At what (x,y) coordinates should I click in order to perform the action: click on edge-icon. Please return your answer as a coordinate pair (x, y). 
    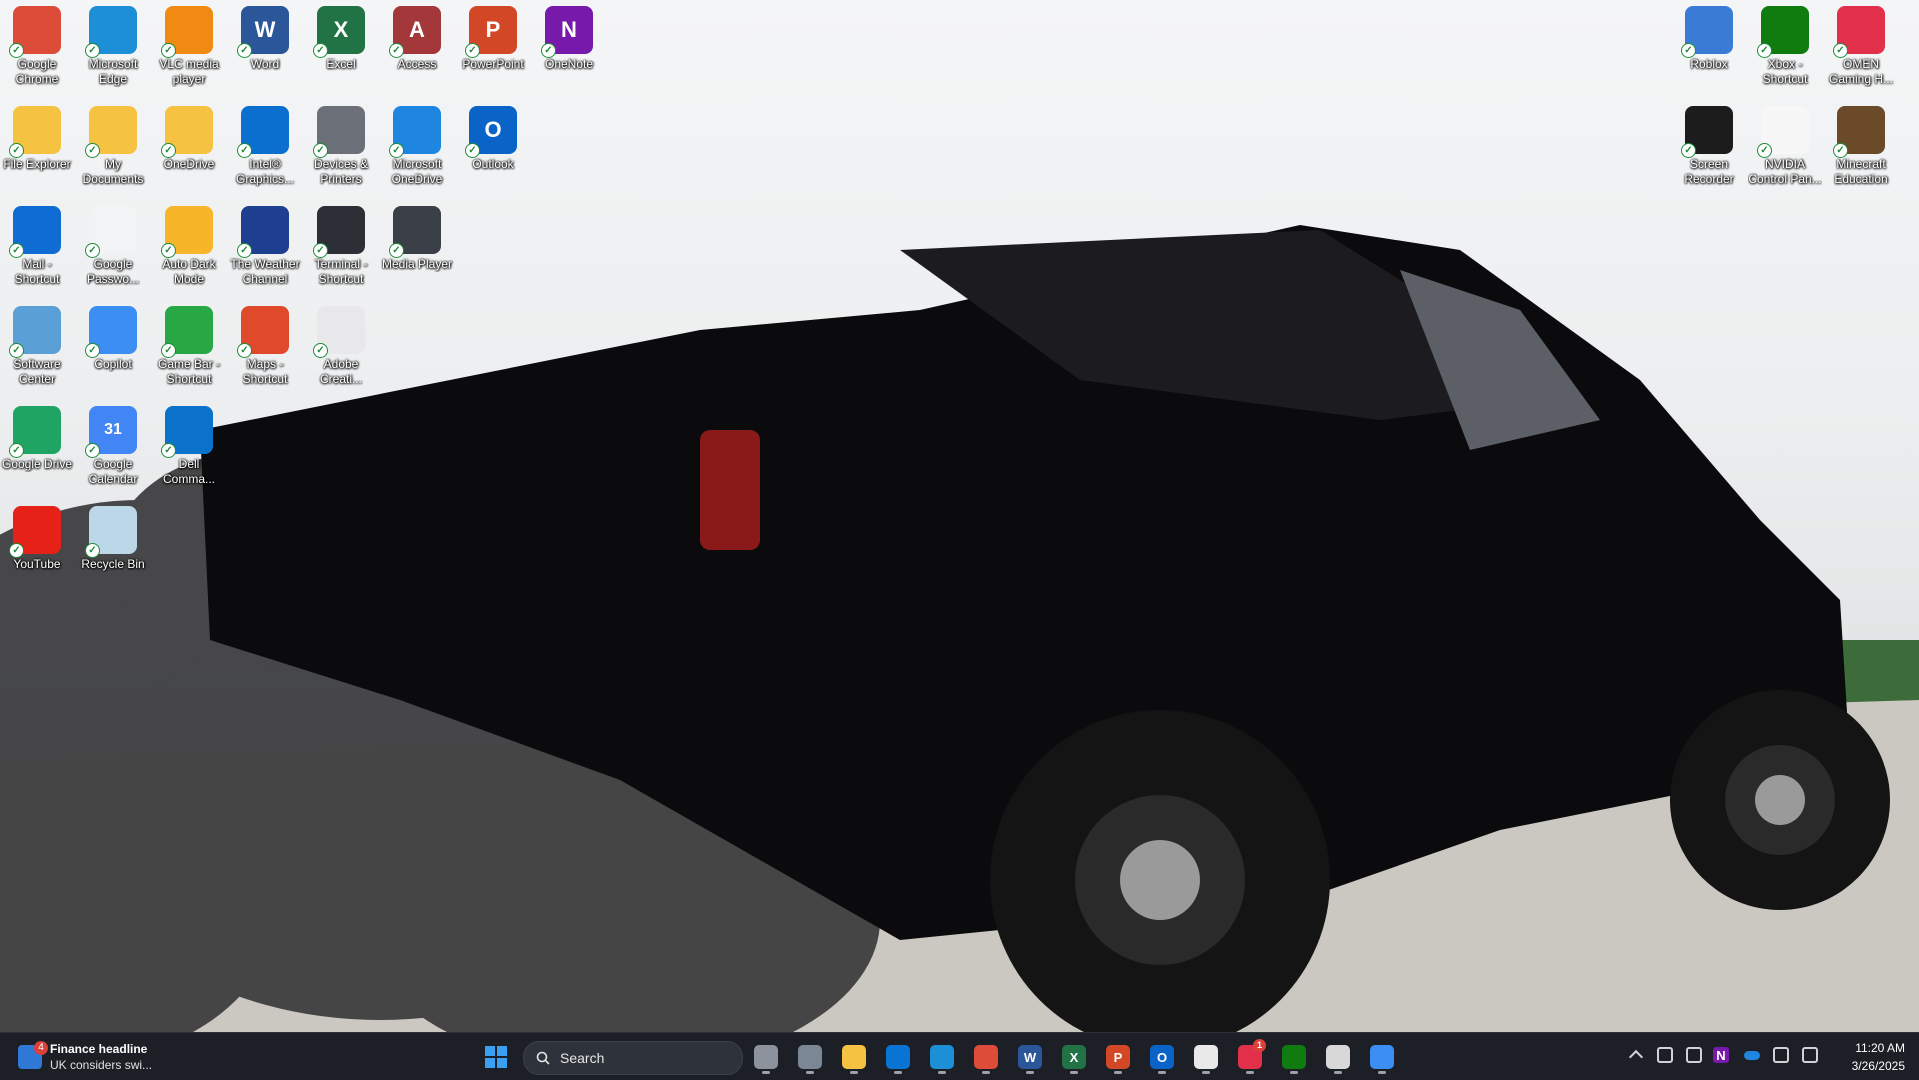
    Looking at the image, I should click on (942, 1057).